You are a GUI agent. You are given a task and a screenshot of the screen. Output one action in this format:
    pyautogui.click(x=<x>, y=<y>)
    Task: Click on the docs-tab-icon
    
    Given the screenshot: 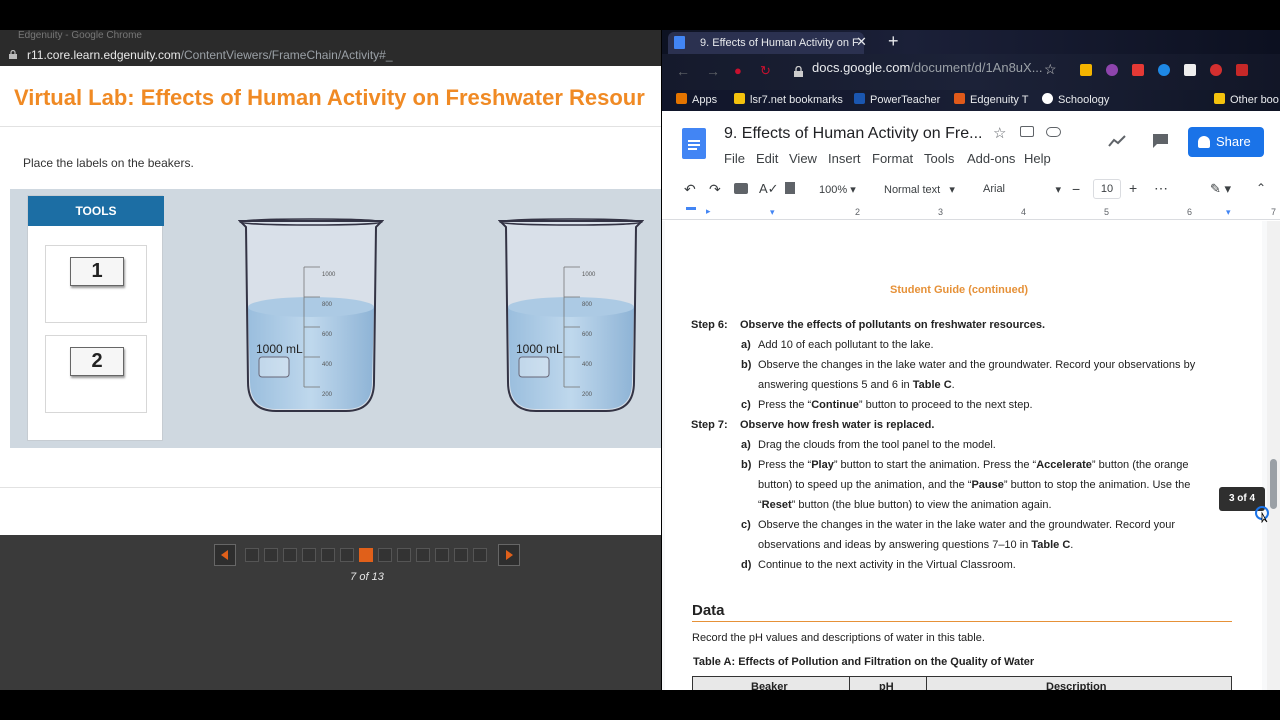 What is the action you would take?
    pyautogui.click(x=679, y=42)
    